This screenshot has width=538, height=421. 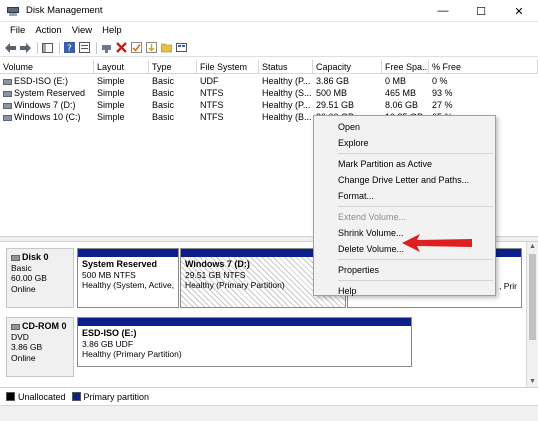 I want to click on disk-management-icon, so click(x=13, y=10).